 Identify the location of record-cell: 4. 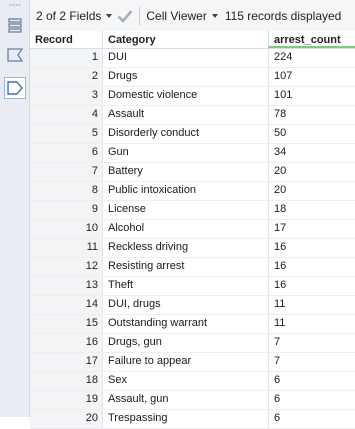
(66, 115).